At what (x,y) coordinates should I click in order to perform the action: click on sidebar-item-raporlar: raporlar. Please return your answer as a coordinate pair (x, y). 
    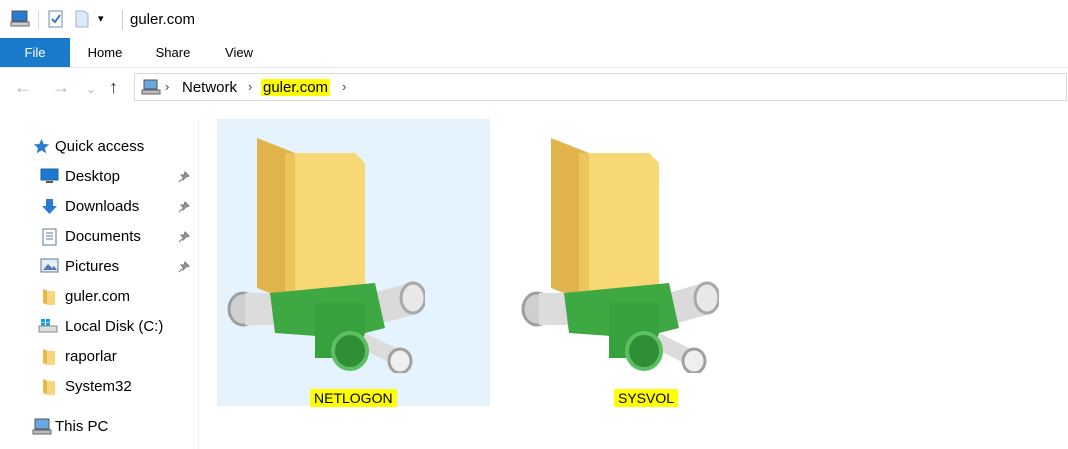
    Looking at the image, I should click on (99, 357).